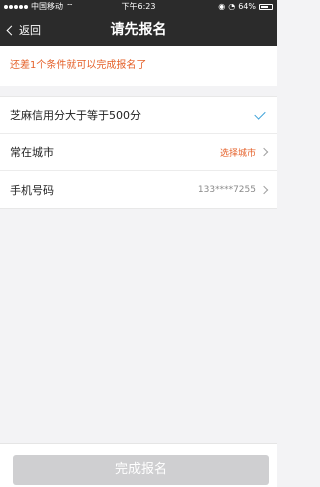 The width and height of the screenshot is (320, 487). I want to click on footer-bar: 完成报名, so click(138, 465).